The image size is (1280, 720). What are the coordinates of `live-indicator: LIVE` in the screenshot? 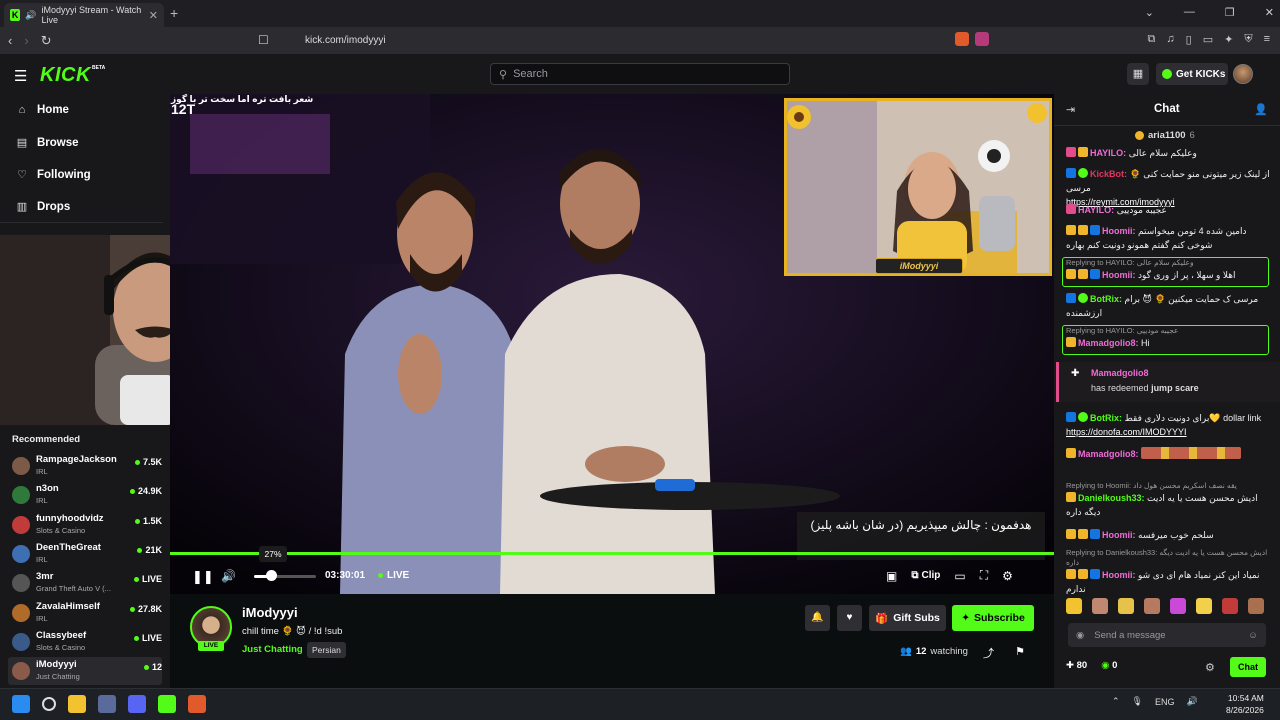 It's located at (393, 575).